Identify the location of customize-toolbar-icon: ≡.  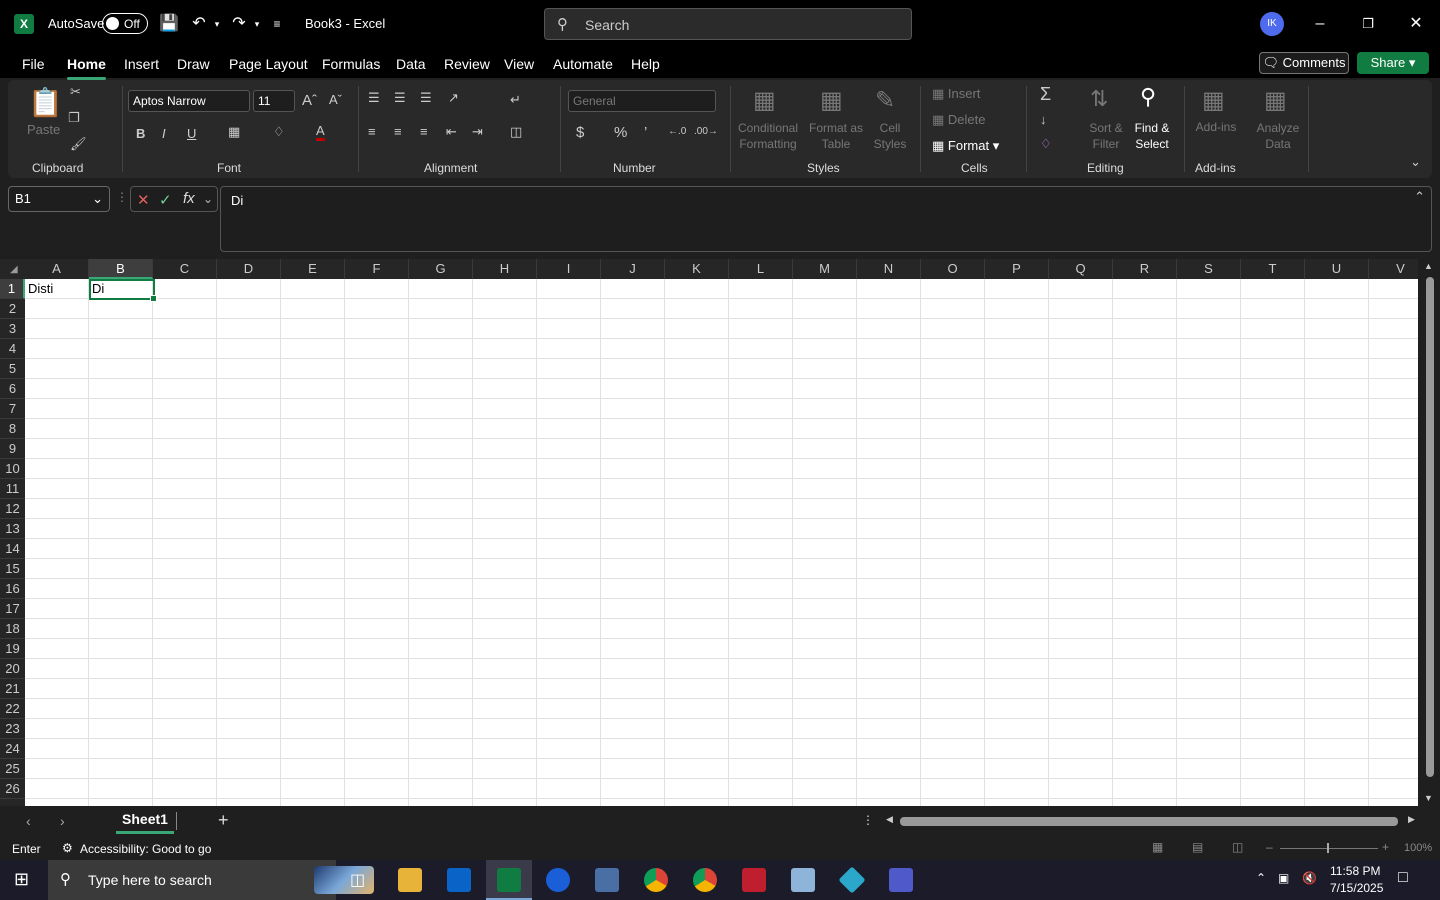
(277, 24).